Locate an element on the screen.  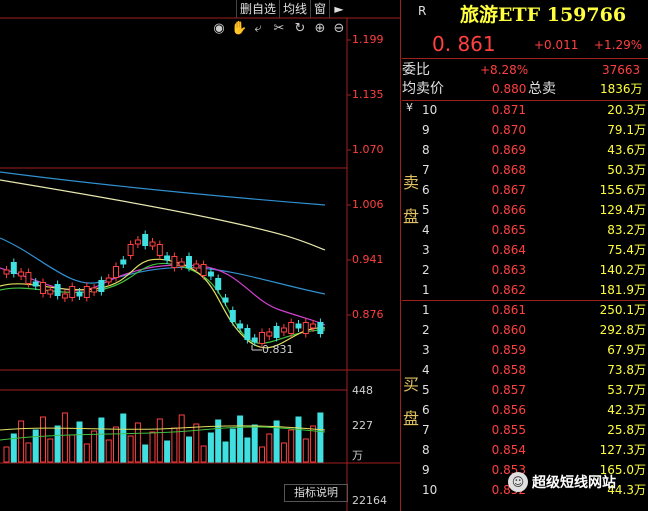
lasso-icon: ⤶ is located at coordinates (258, 29).